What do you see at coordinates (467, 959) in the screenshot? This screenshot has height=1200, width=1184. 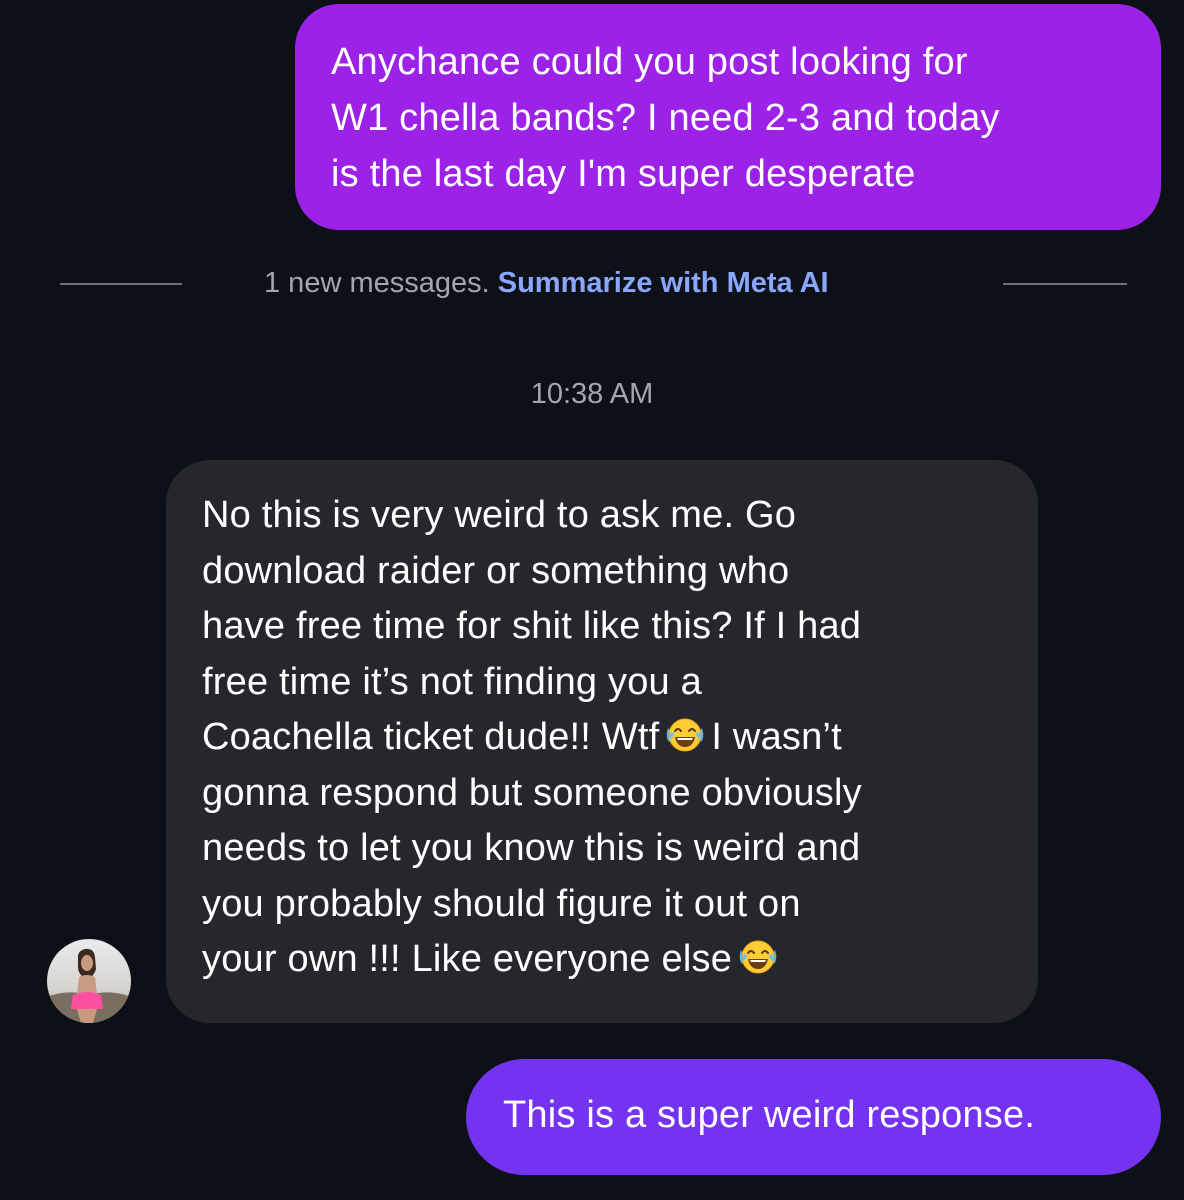 I see `message-text: your own !!! Like everyone else` at bounding box center [467, 959].